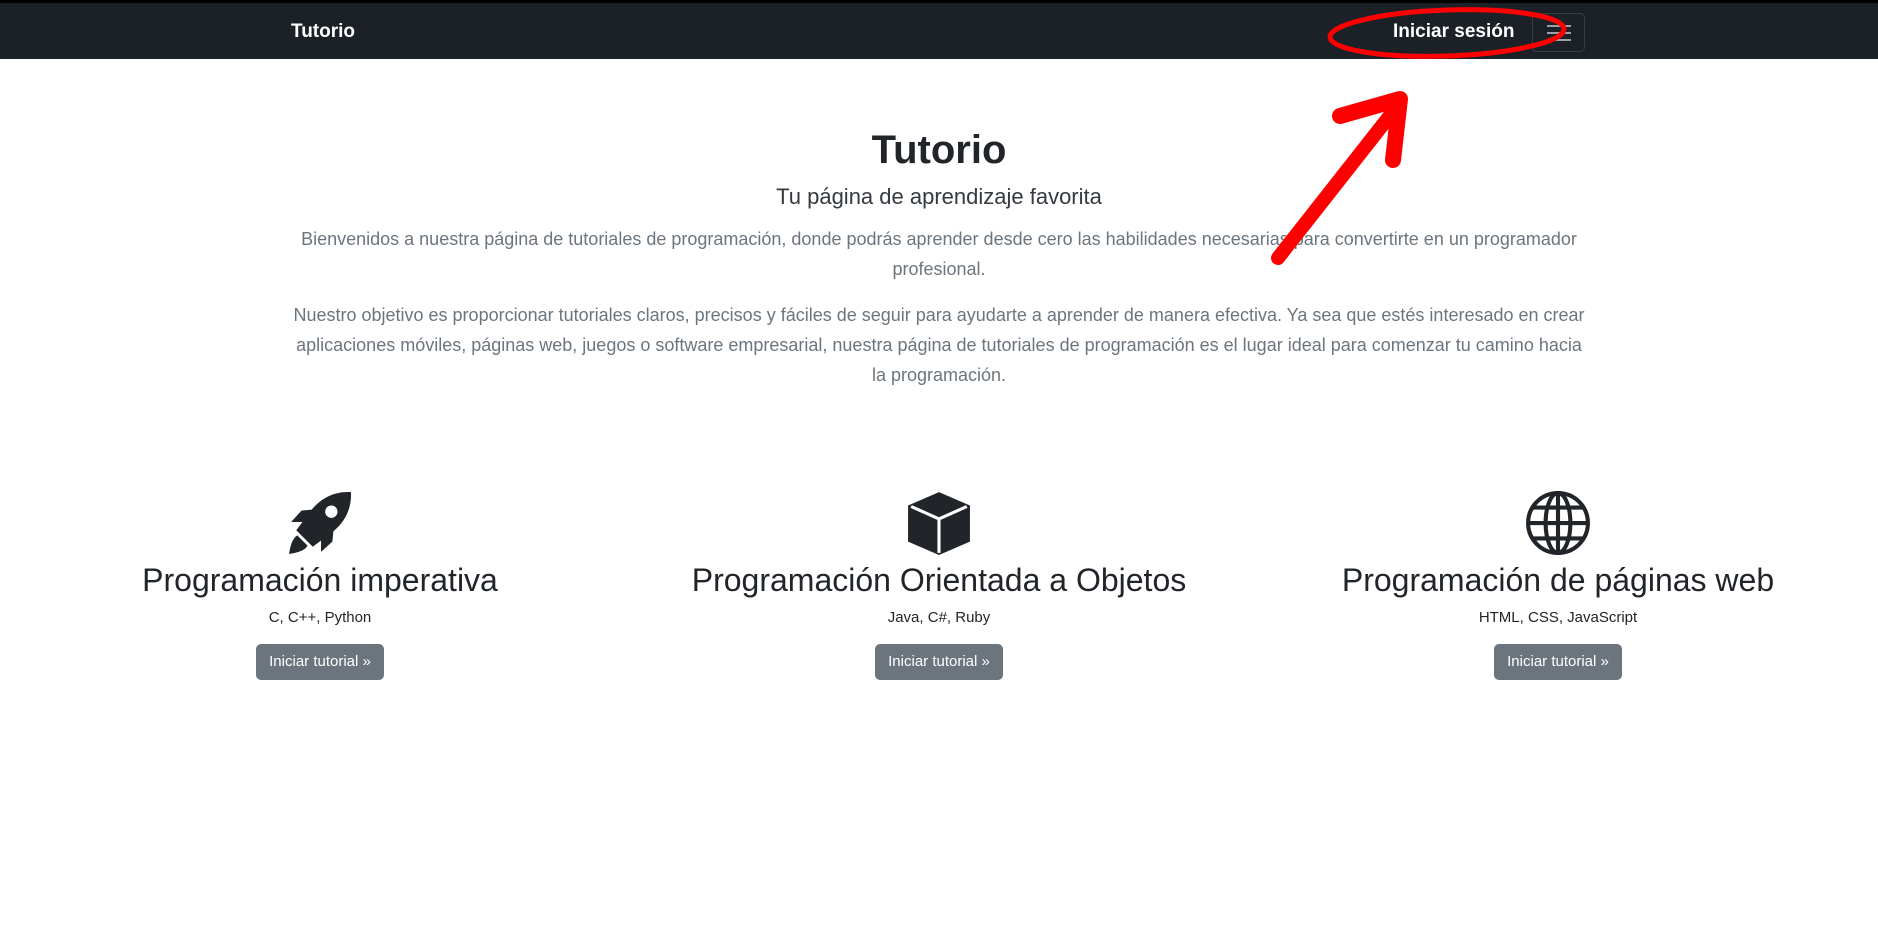  What do you see at coordinates (939, 29) in the screenshot?
I see `navbar: Tutorio Iniciar sesión` at bounding box center [939, 29].